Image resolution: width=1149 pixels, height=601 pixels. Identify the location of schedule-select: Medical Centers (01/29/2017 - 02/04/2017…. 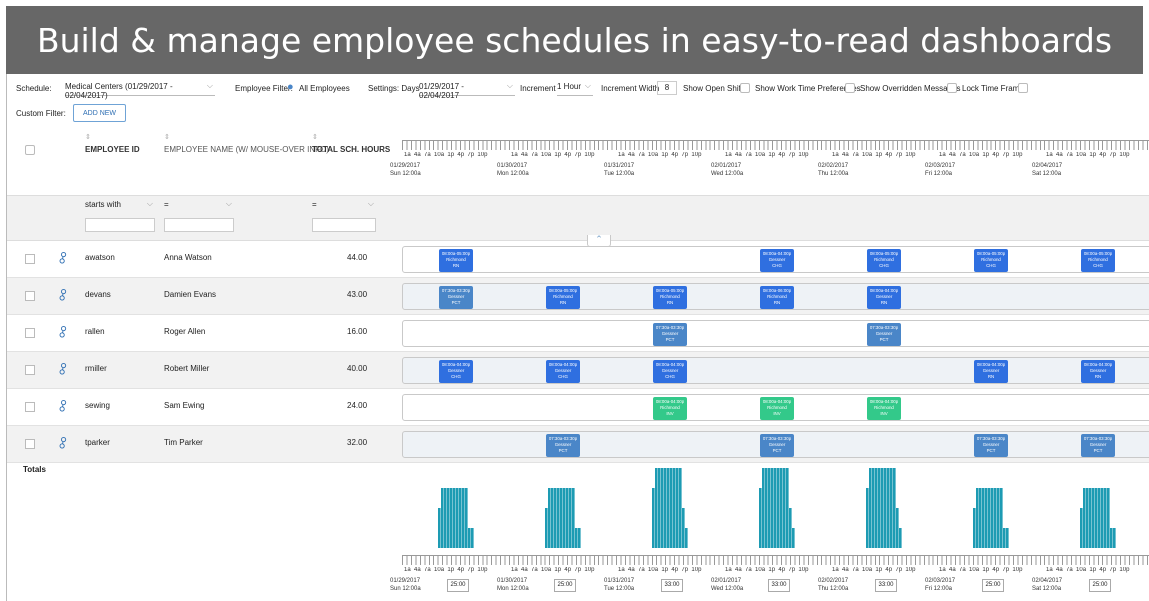
(140, 90).